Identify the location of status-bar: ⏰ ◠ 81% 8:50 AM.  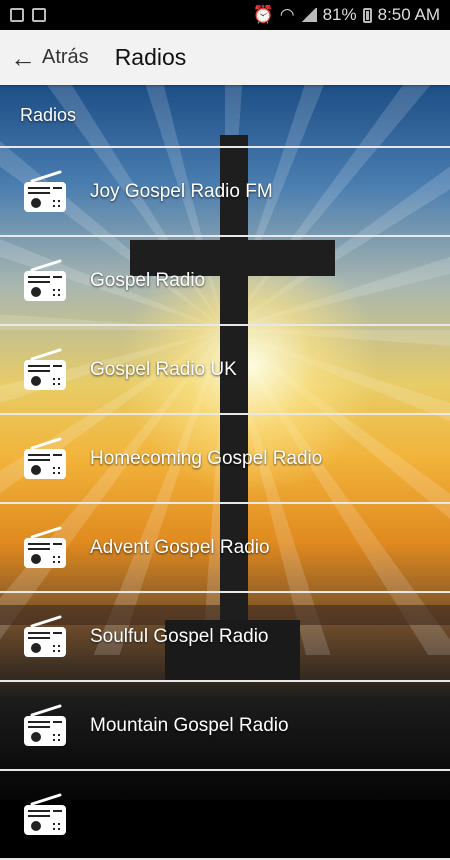
(225, 49).